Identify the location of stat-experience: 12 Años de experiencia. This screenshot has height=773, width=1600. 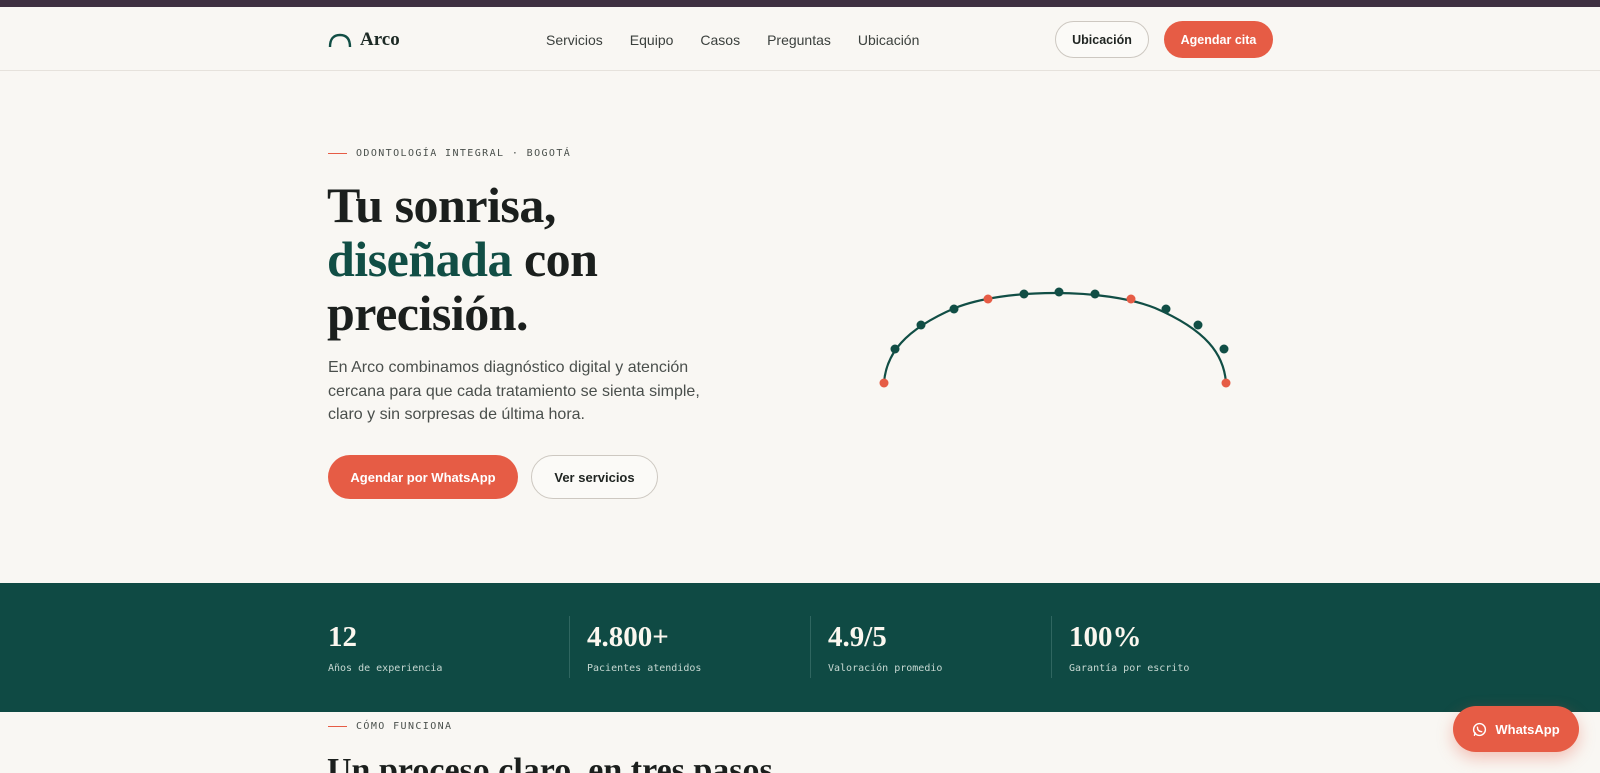
(385, 647).